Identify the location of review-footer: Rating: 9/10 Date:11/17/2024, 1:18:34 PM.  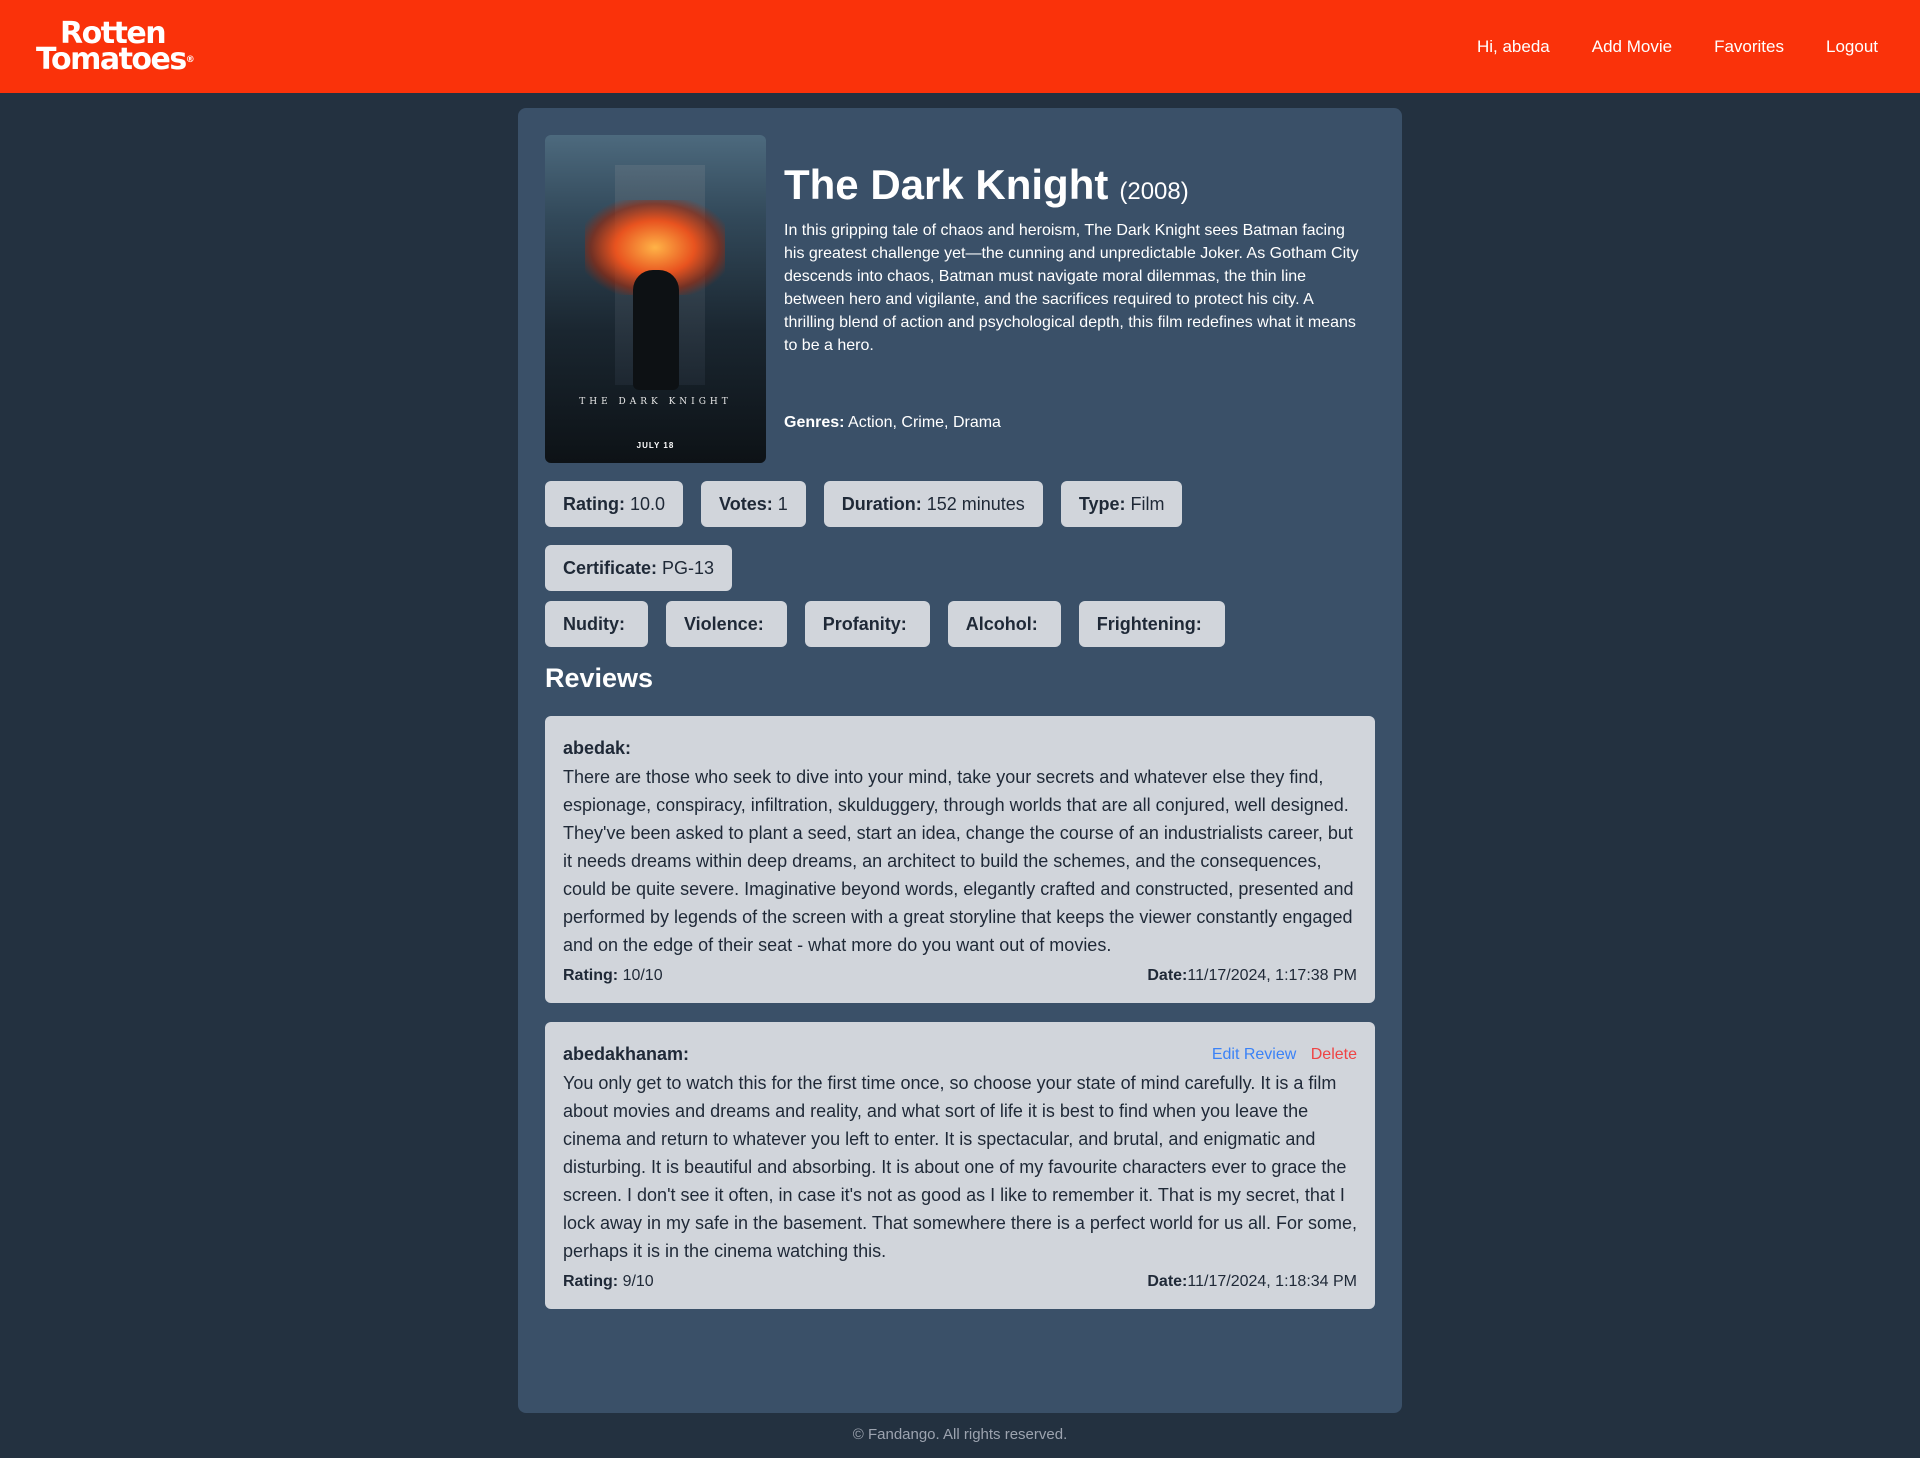
(960, 1282).